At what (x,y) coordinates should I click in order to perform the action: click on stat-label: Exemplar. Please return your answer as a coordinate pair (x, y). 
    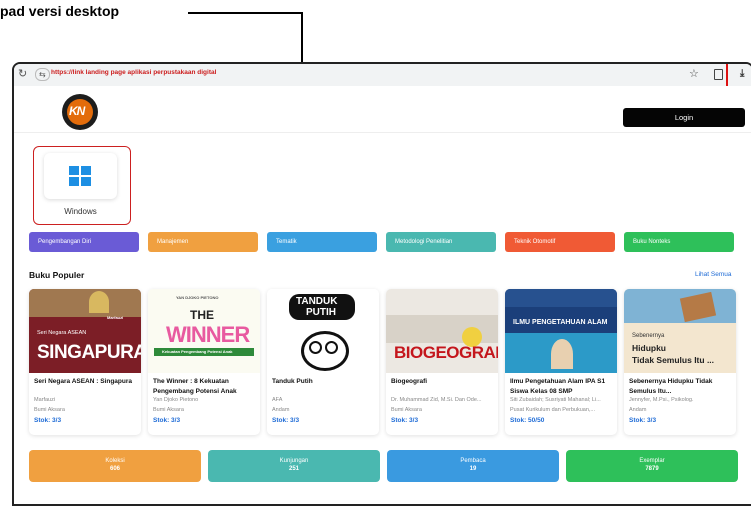
    Looking at the image, I should click on (652, 461).